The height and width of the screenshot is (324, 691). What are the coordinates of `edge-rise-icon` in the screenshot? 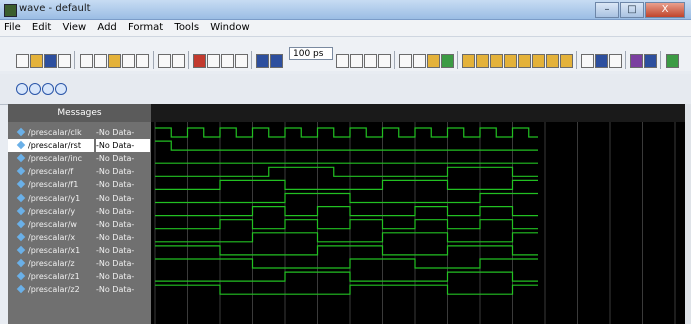 It's located at (496, 61).